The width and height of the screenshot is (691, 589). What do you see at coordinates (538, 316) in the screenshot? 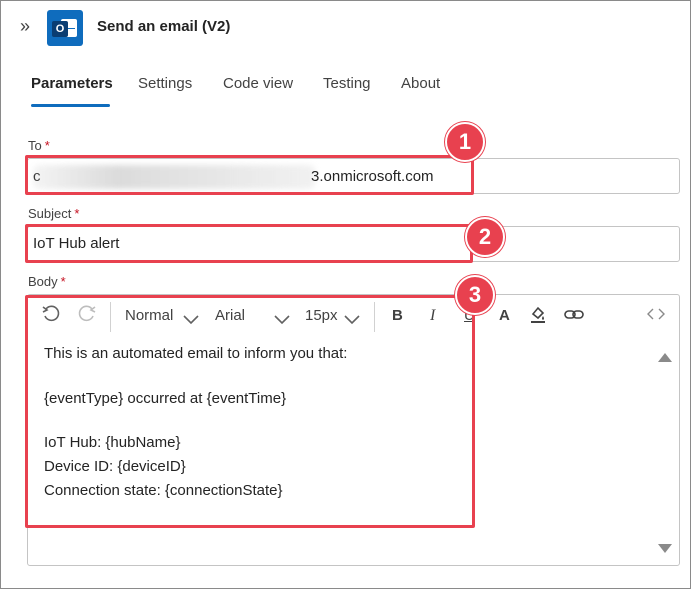
I see `highlight-icon` at bounding box center [538, 316].